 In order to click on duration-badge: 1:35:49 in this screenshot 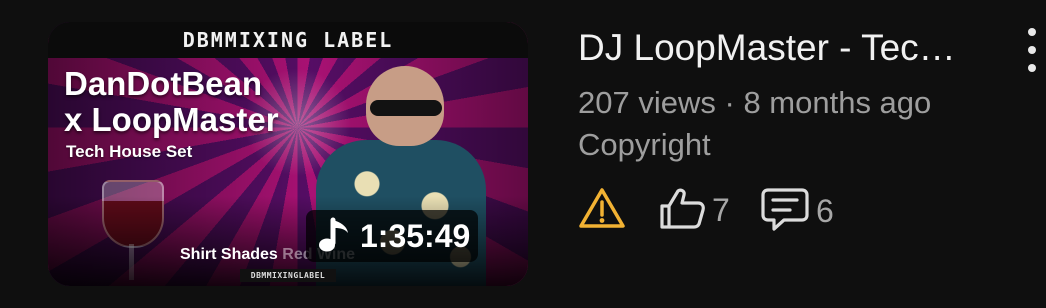, I will do `click(392, 236)`.